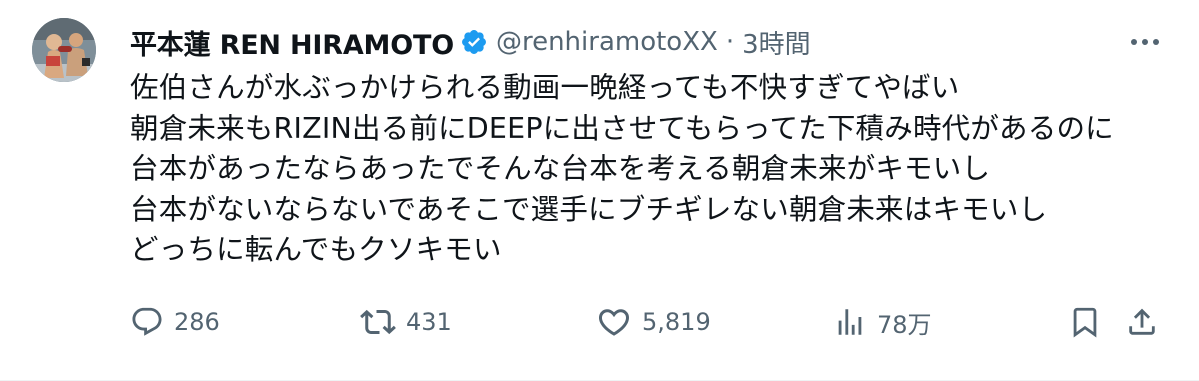 The width and height of the screenshot is (1199, 381). I want to click on heart-icon, so click(614, 322).